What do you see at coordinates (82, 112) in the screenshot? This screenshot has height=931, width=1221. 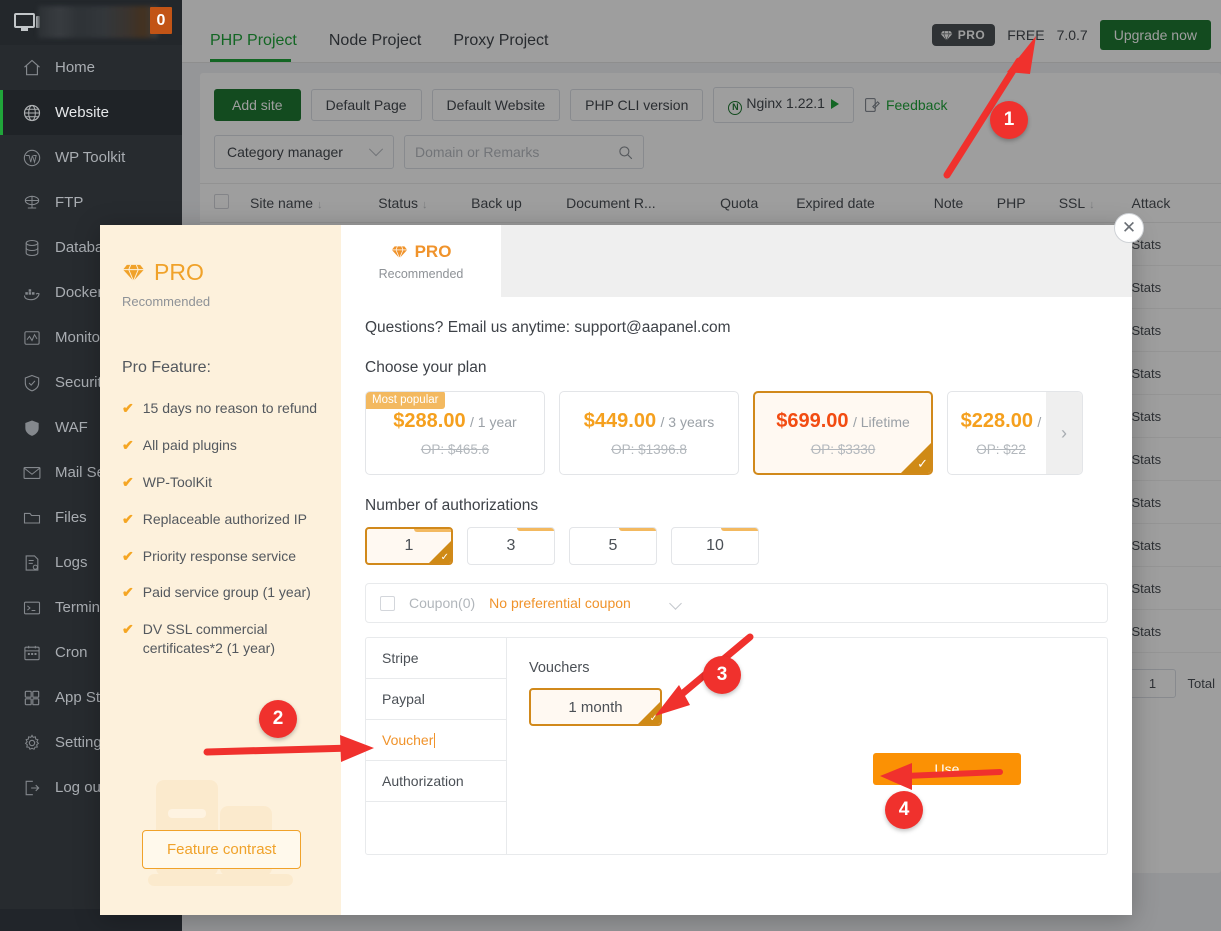 I see `sidebar-item-label: Website` at bounding box center [82, 112].